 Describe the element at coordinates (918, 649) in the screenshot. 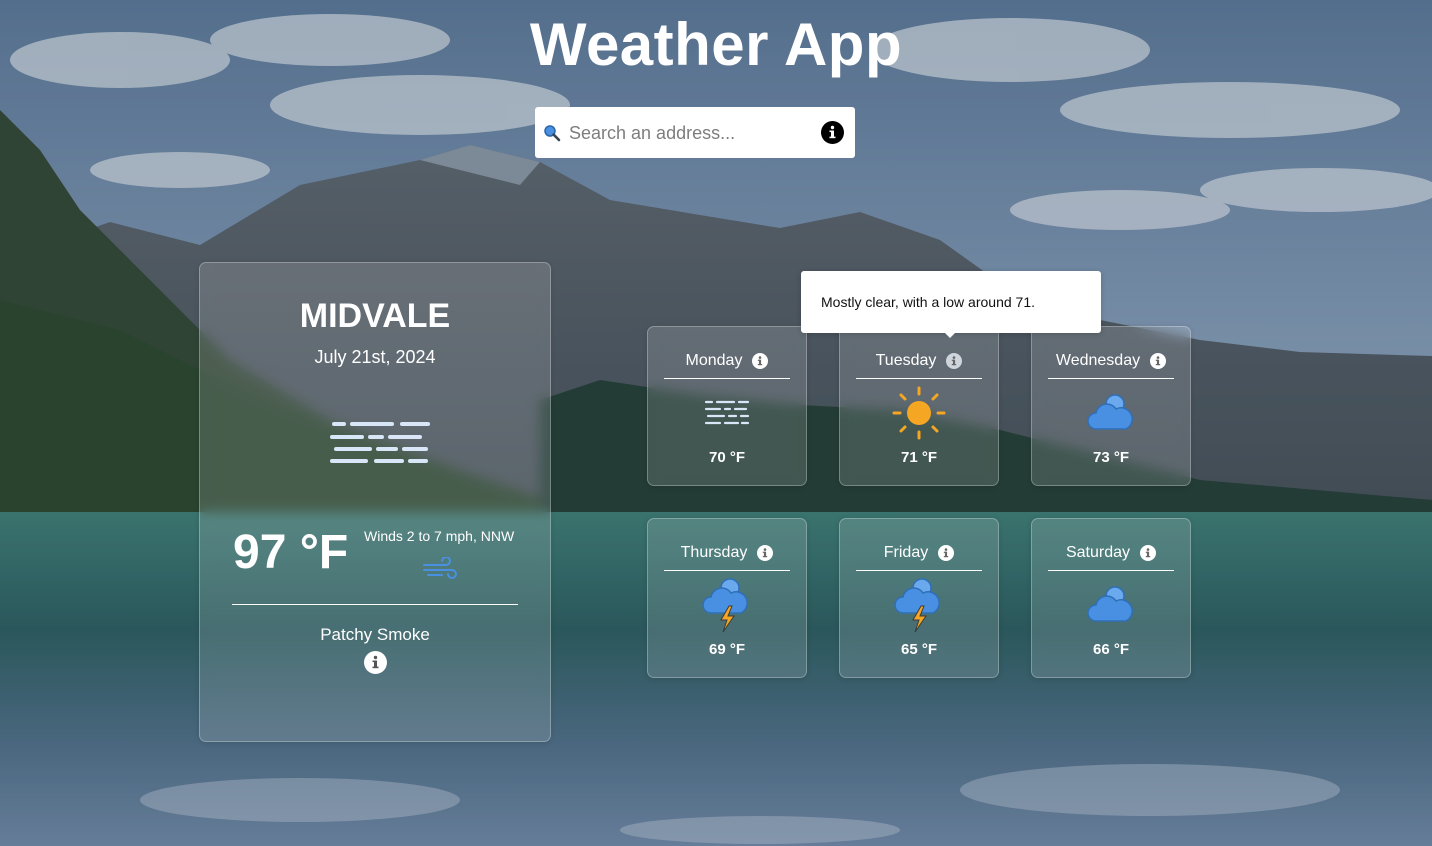

I see `day-temperature: 65 °F` at that location.